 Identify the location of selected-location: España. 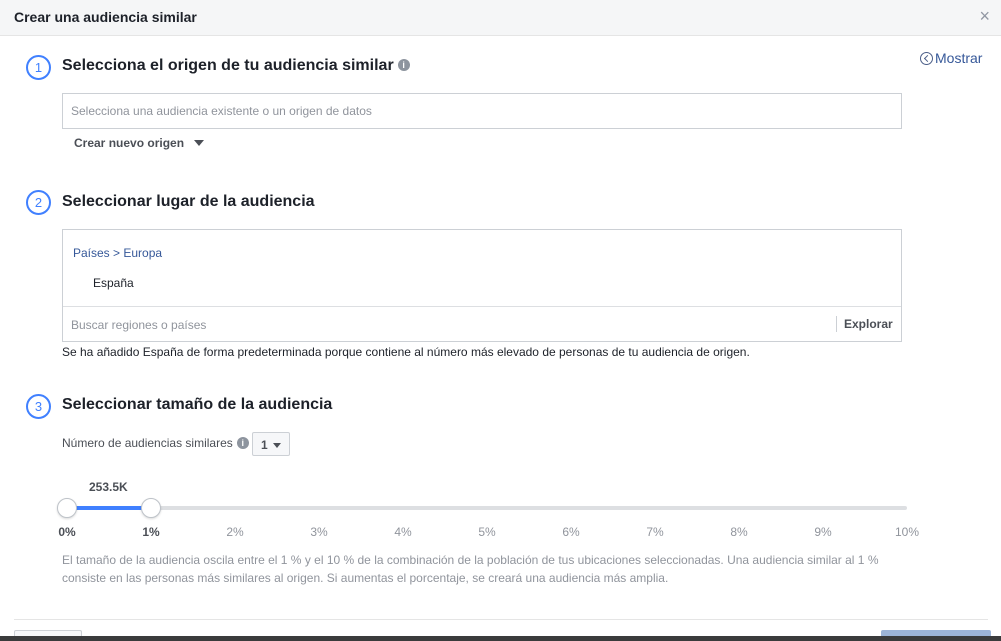
(113, 283).